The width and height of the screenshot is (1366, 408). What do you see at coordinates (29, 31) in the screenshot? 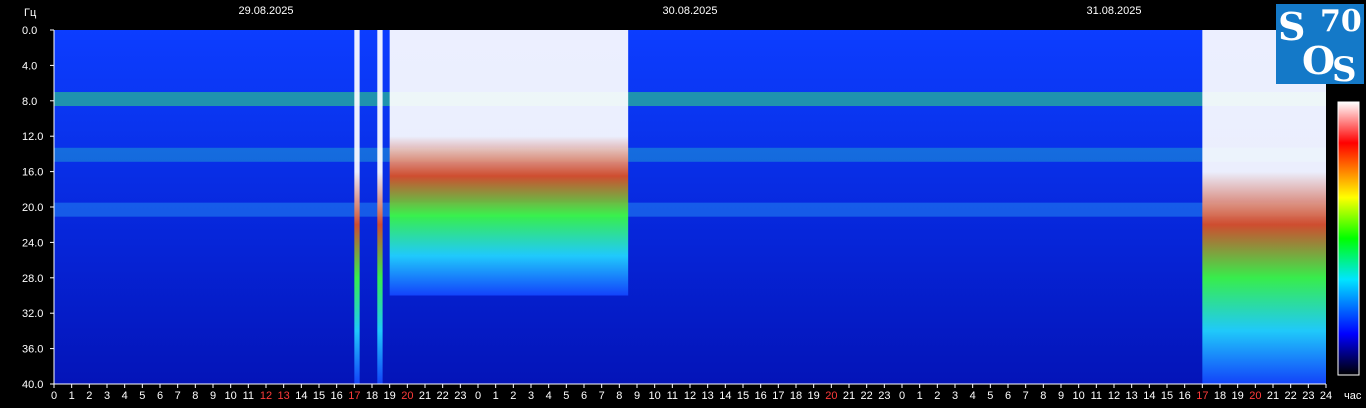
I see `y-tick-label: 0.0` at bounding box center [29, 31].